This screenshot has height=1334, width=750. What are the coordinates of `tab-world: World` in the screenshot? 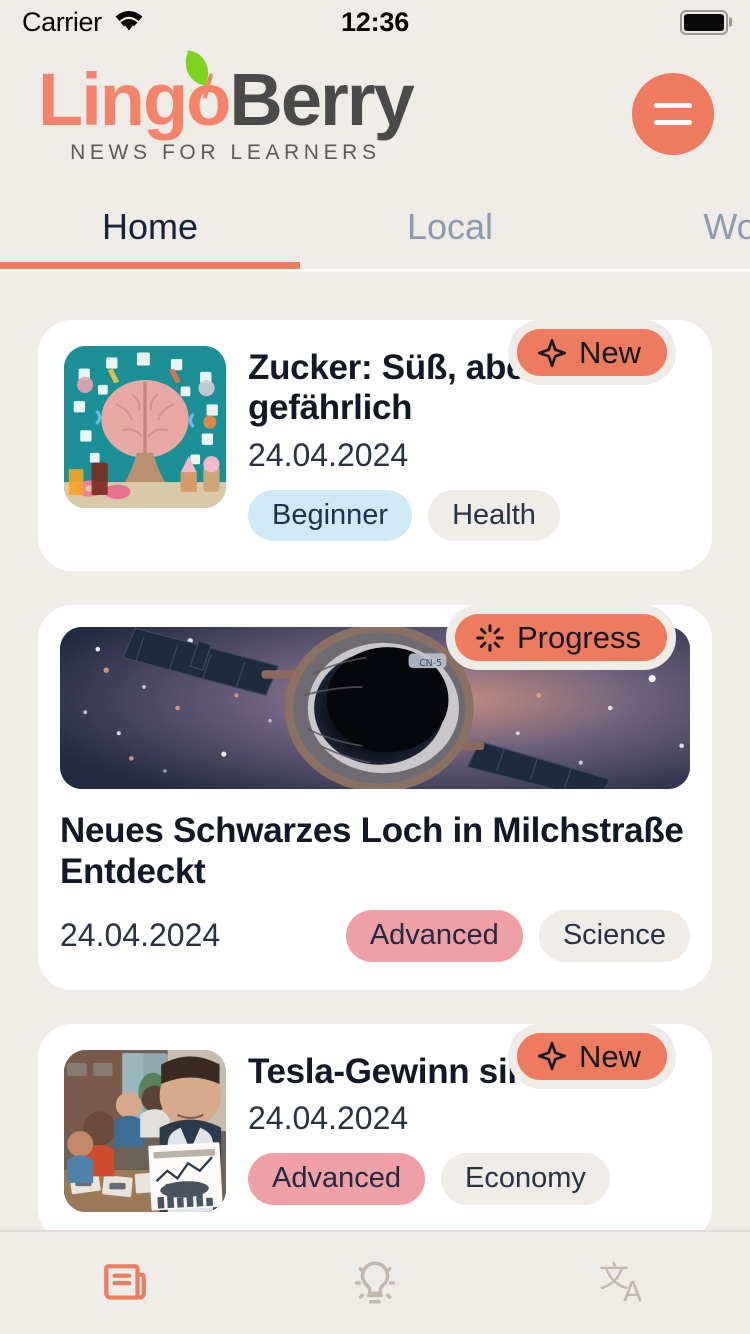 It's located at (675, 226).